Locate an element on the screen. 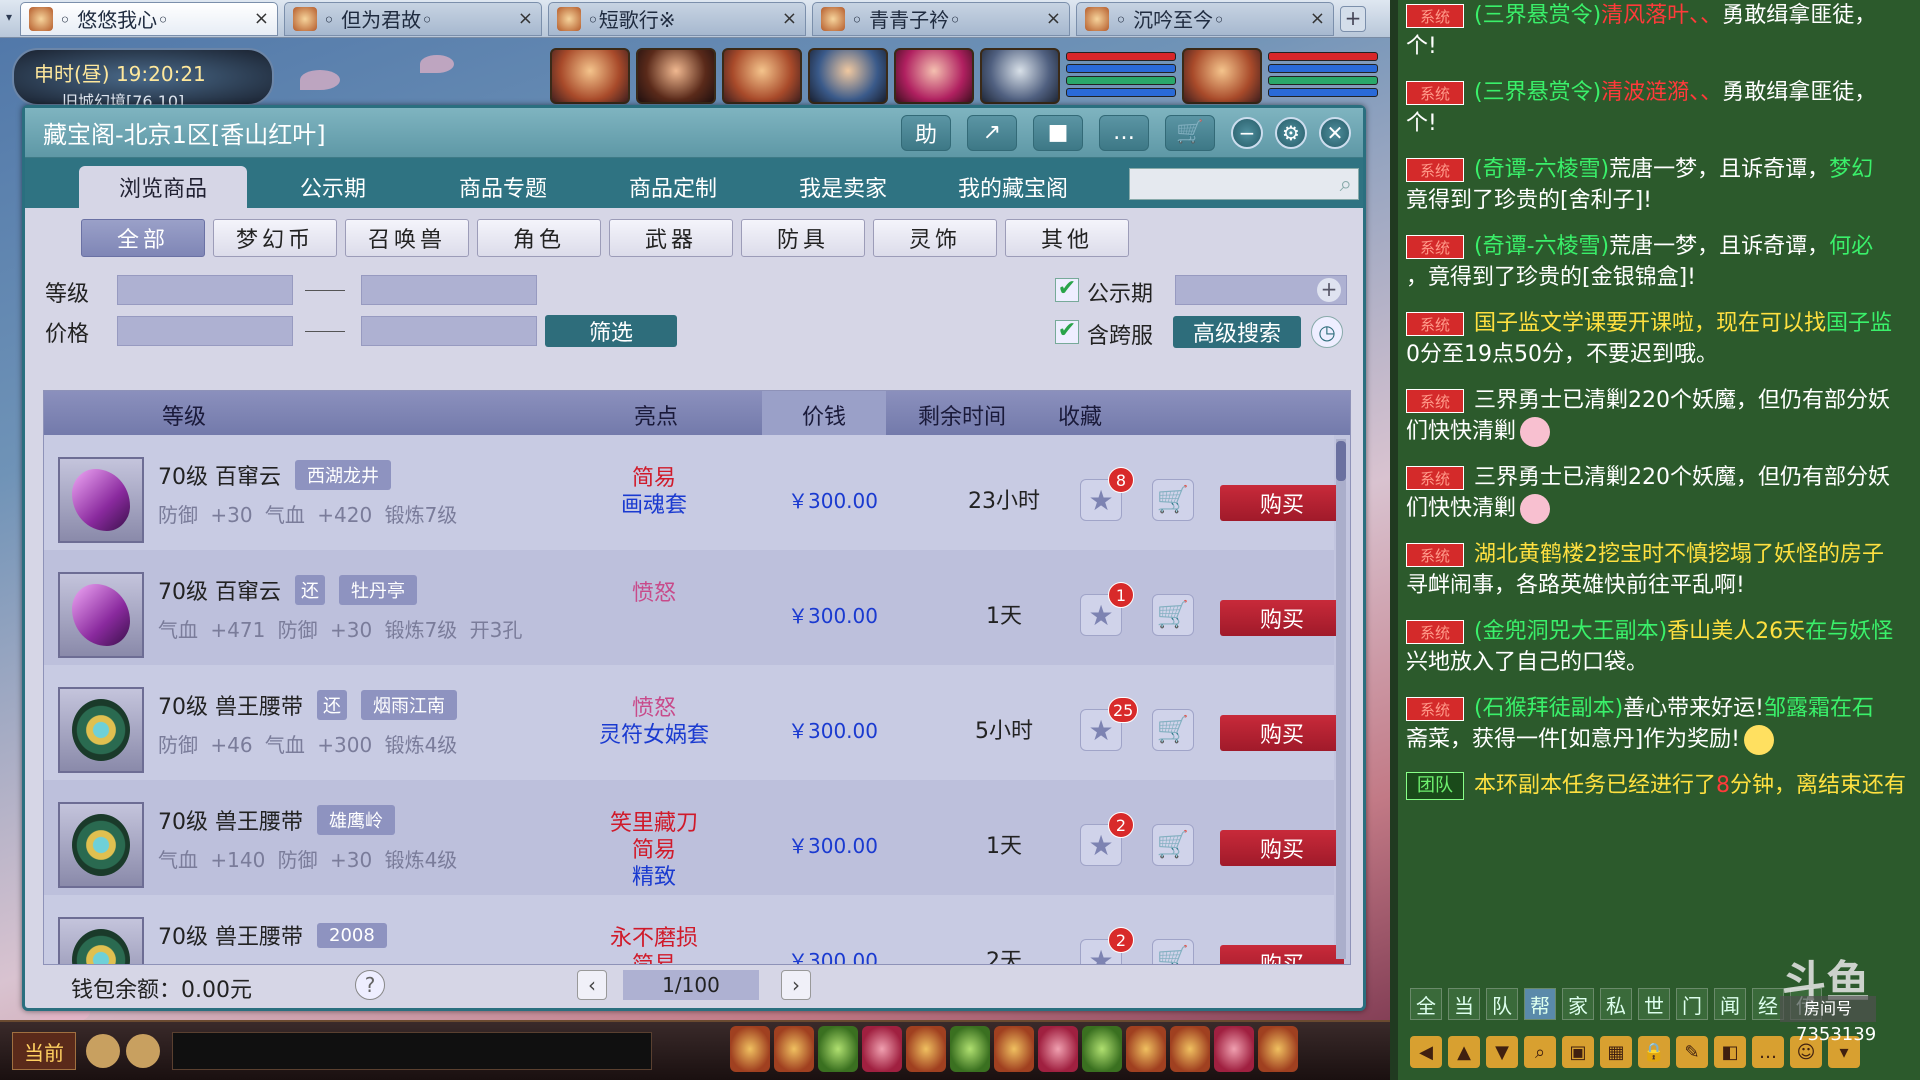 The height and width of the screenshot is (1080, 1920). chat-tool-icon: ◀ is located at coordinates (1426, 1052).